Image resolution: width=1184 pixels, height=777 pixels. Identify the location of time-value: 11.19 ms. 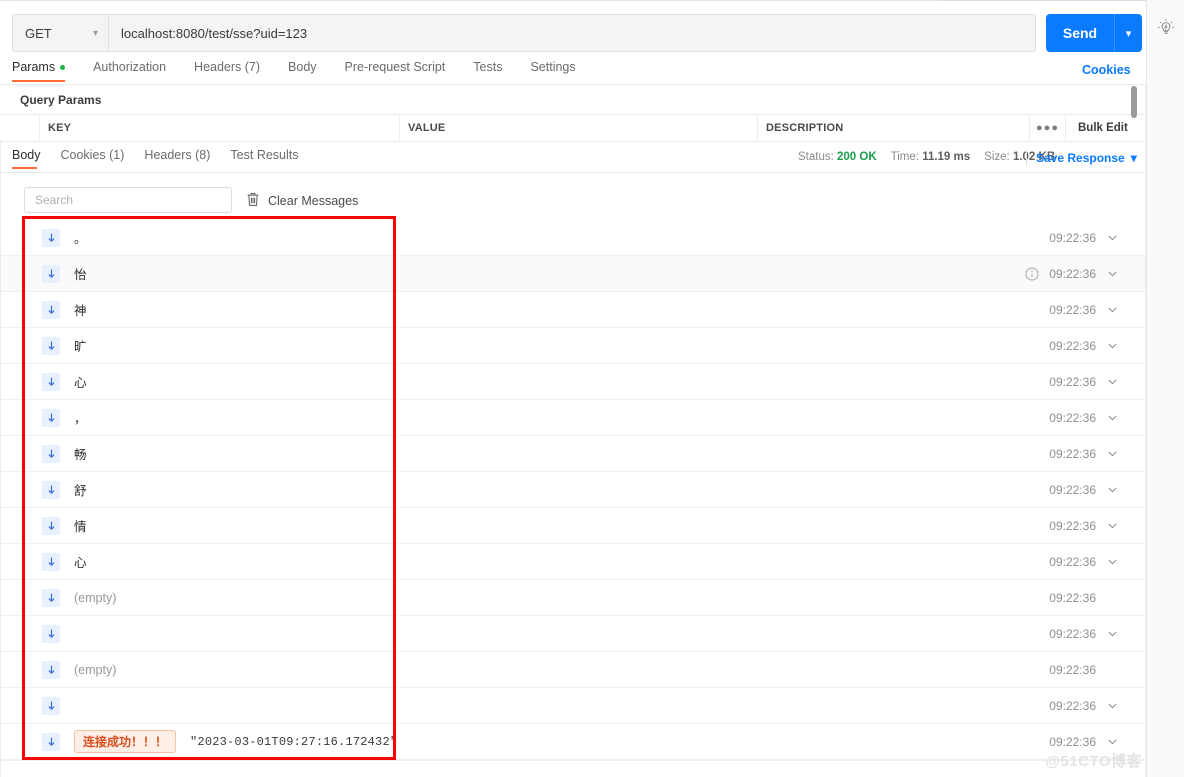
(946, 157).